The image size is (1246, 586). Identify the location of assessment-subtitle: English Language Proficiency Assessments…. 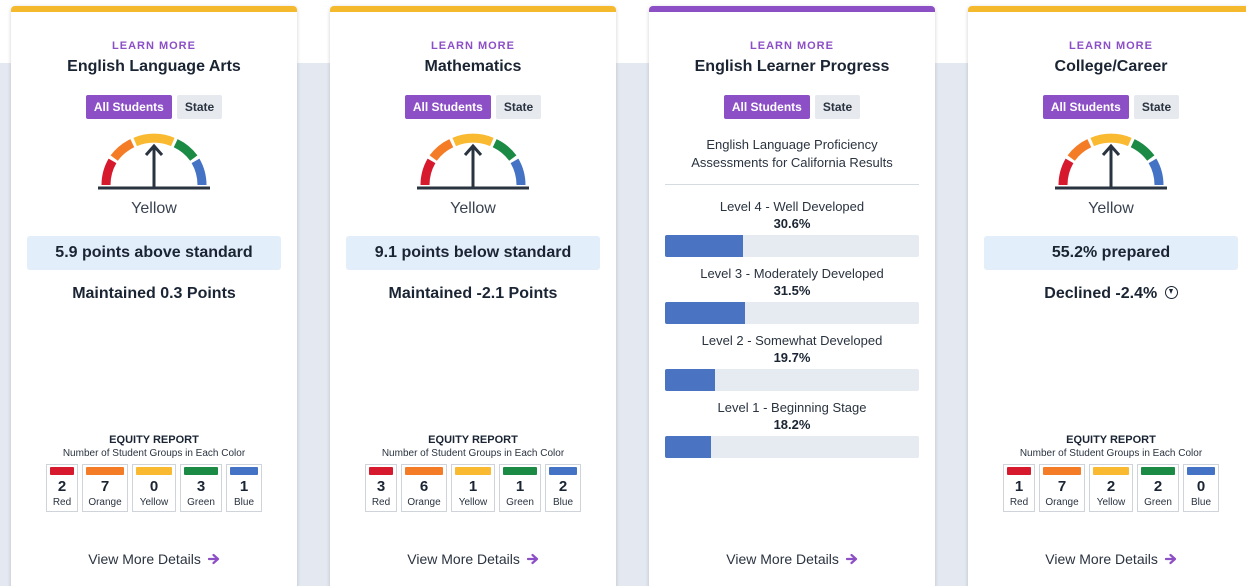
(792, 153).